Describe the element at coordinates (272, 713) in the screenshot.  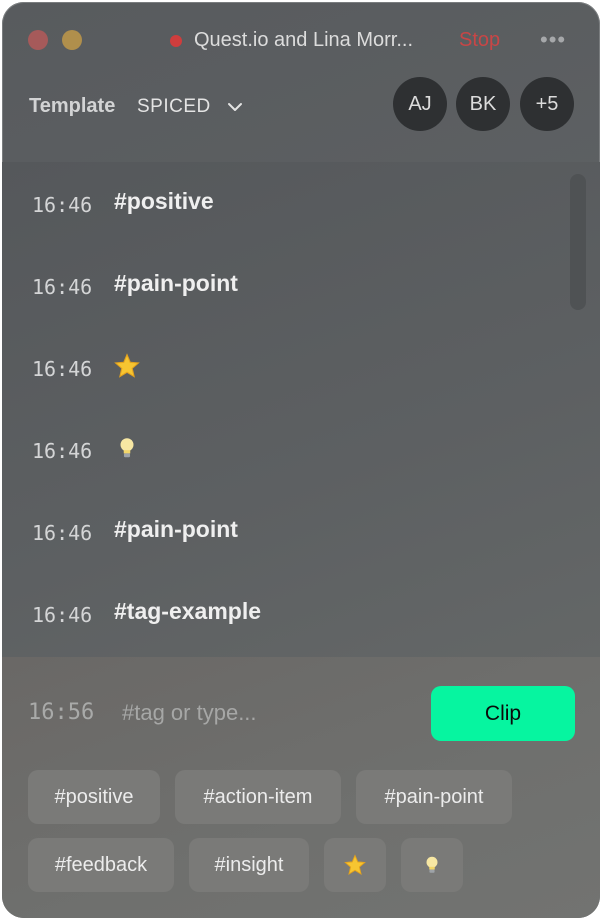
I see `tag-input` at that location.